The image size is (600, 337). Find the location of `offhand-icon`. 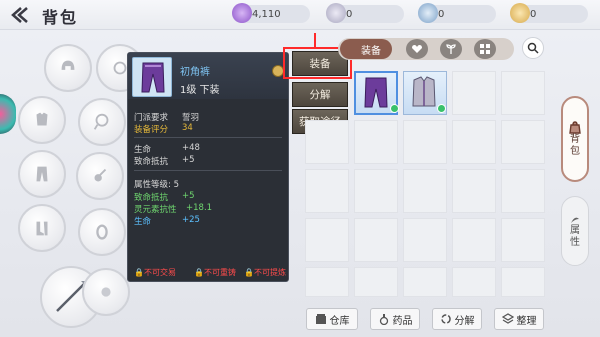

offhand-icon is located at coordinates (106, 292).